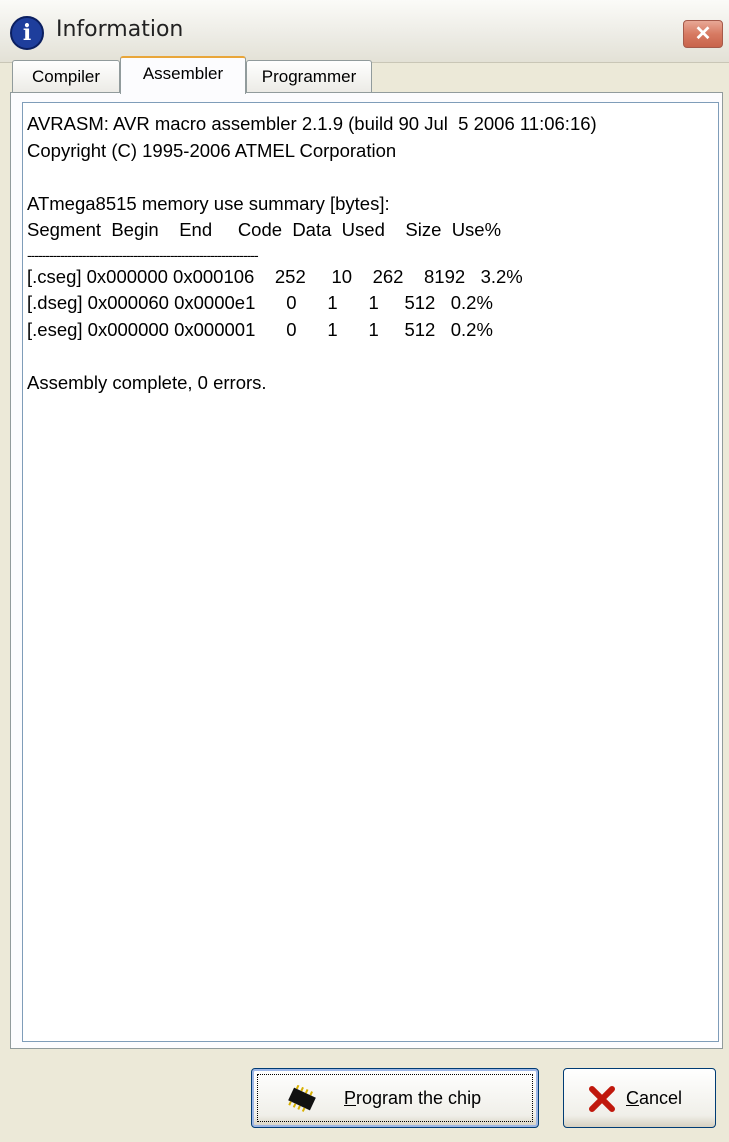  I want to click on window-title: Information, so click(120, 29).